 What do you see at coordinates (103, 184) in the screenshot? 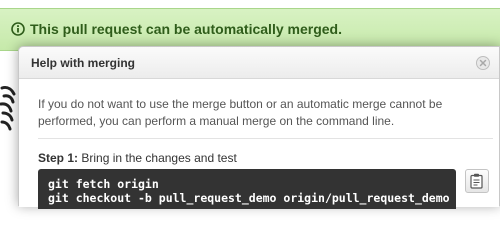
I see `code-line: git fetch origin` at bounding box center [103, 184].